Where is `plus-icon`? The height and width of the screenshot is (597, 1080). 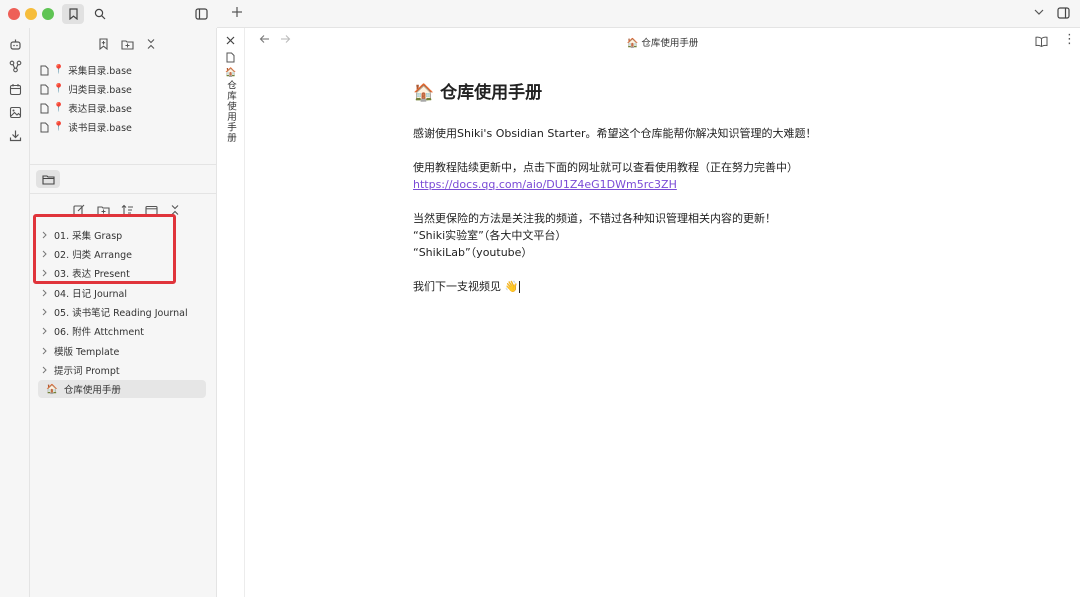 plus-icon is located at coordinates (237, 12).